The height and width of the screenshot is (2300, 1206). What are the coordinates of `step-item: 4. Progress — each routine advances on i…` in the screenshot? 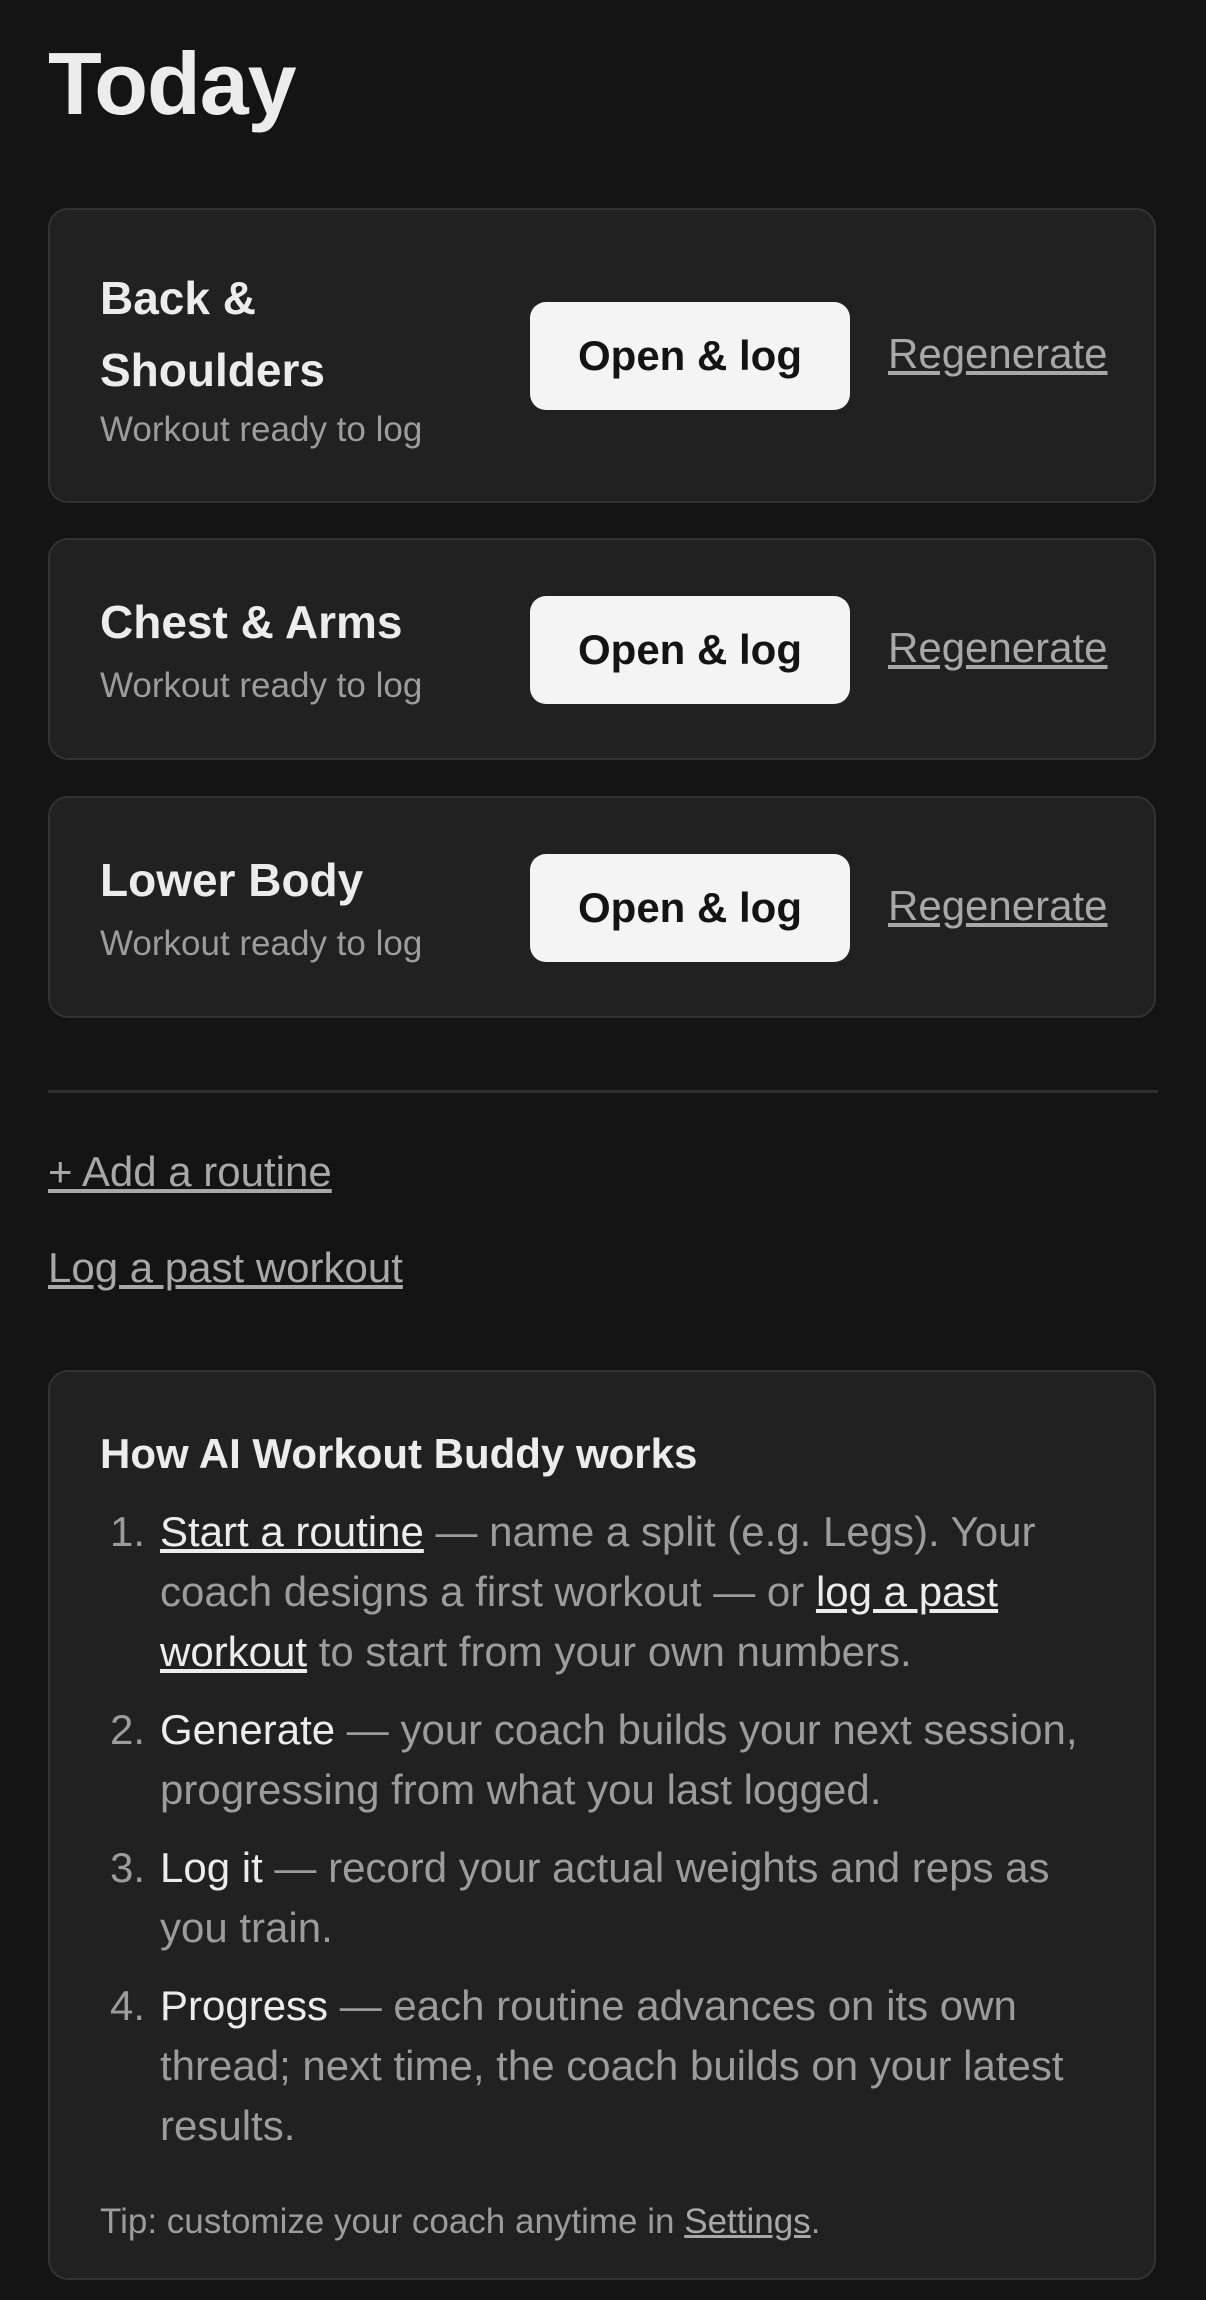 It's located at (610, 2066).